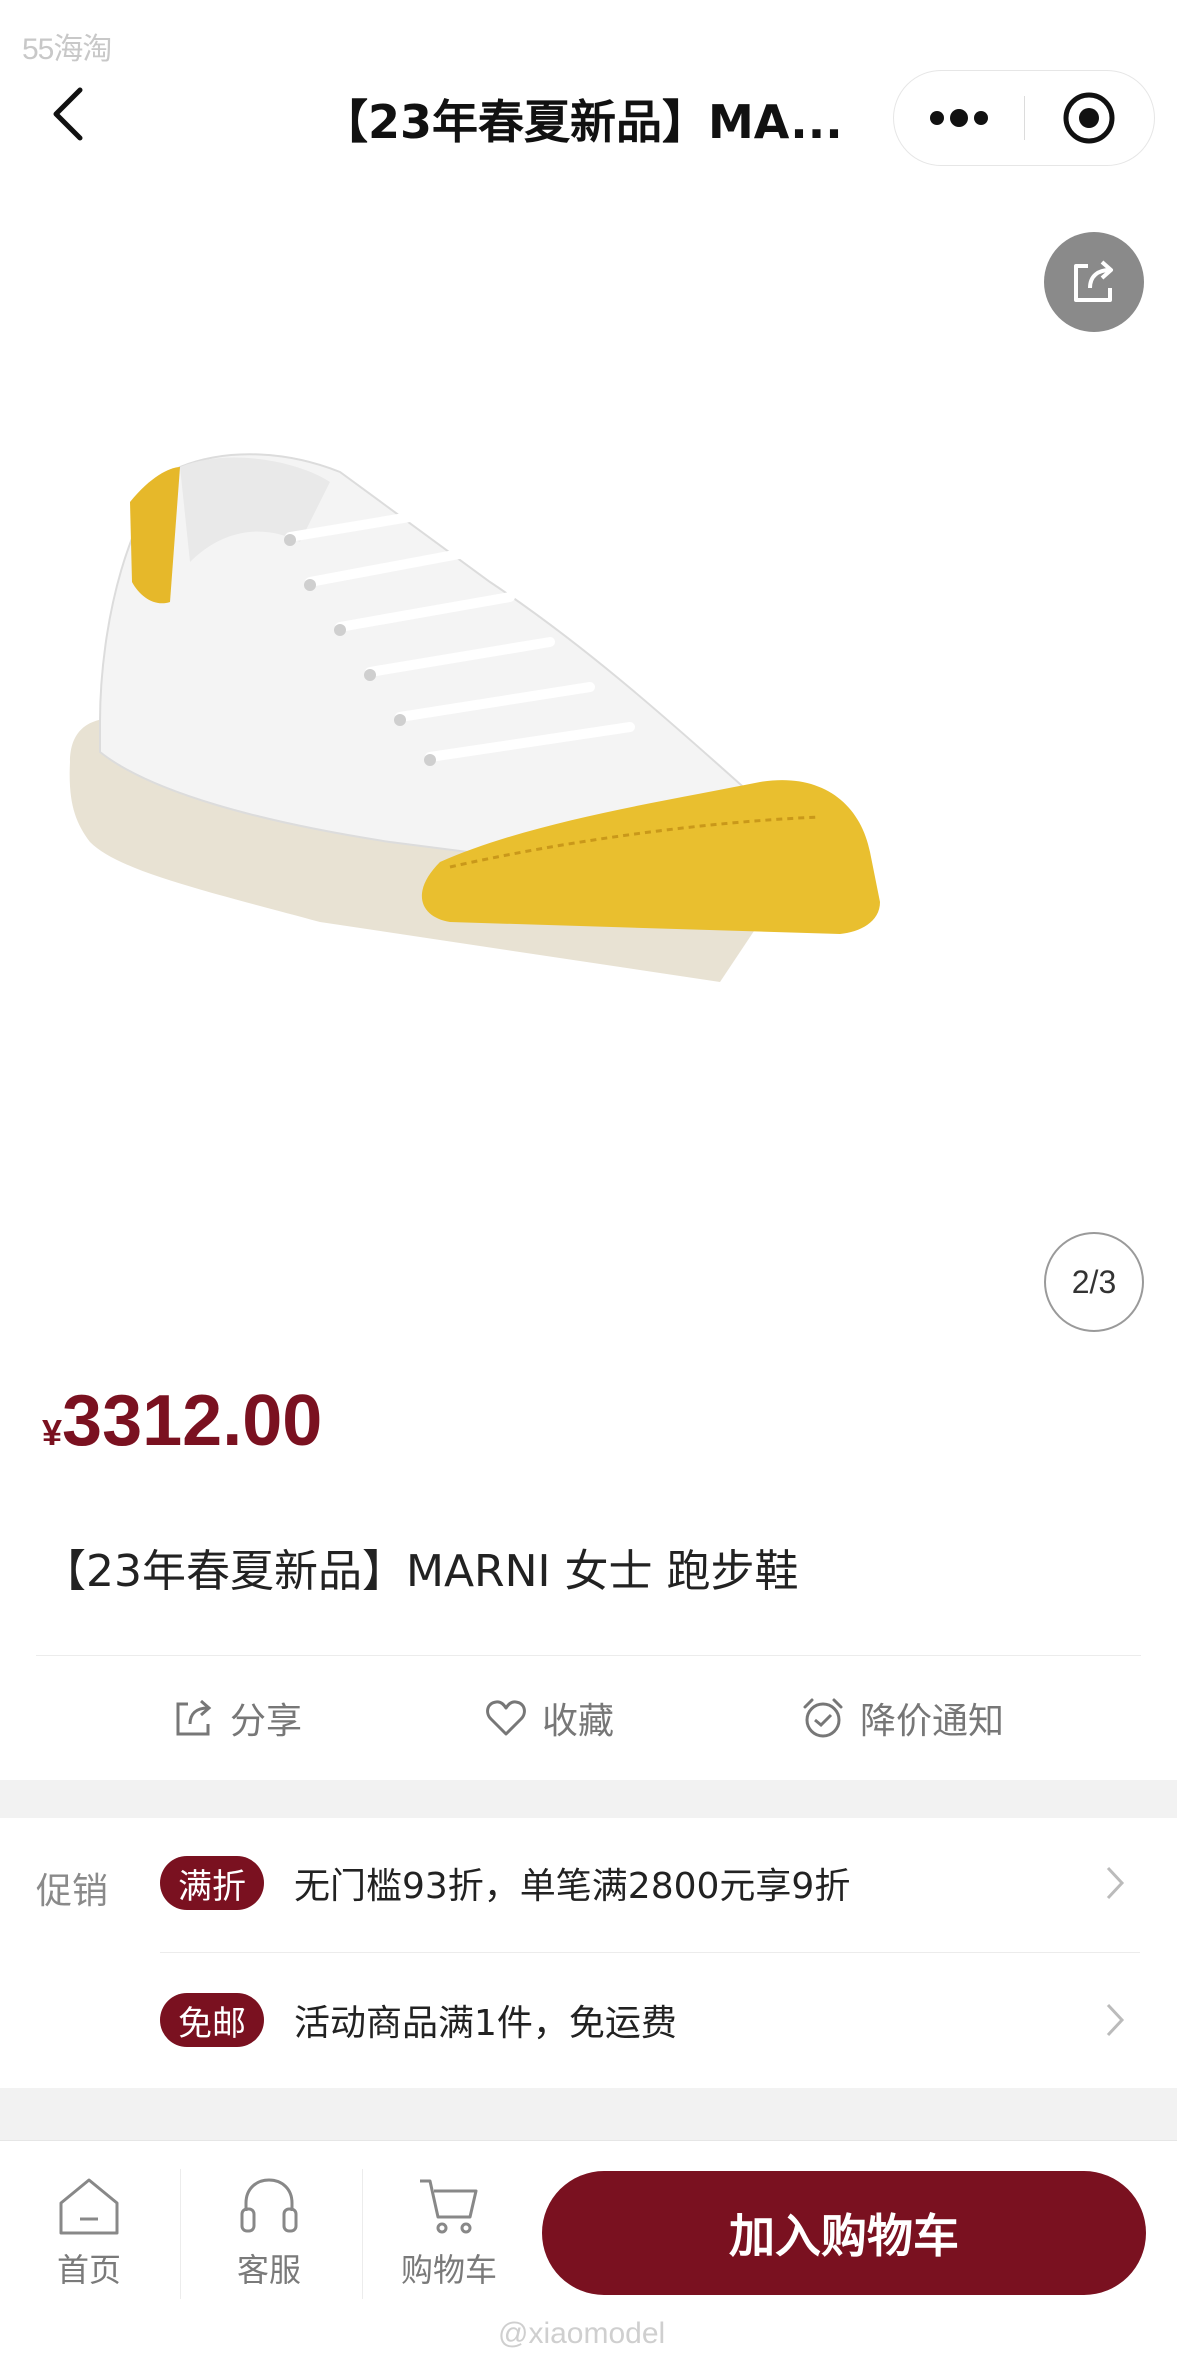  I want to click on favorite-button: 收藏, so click(549, 1718).